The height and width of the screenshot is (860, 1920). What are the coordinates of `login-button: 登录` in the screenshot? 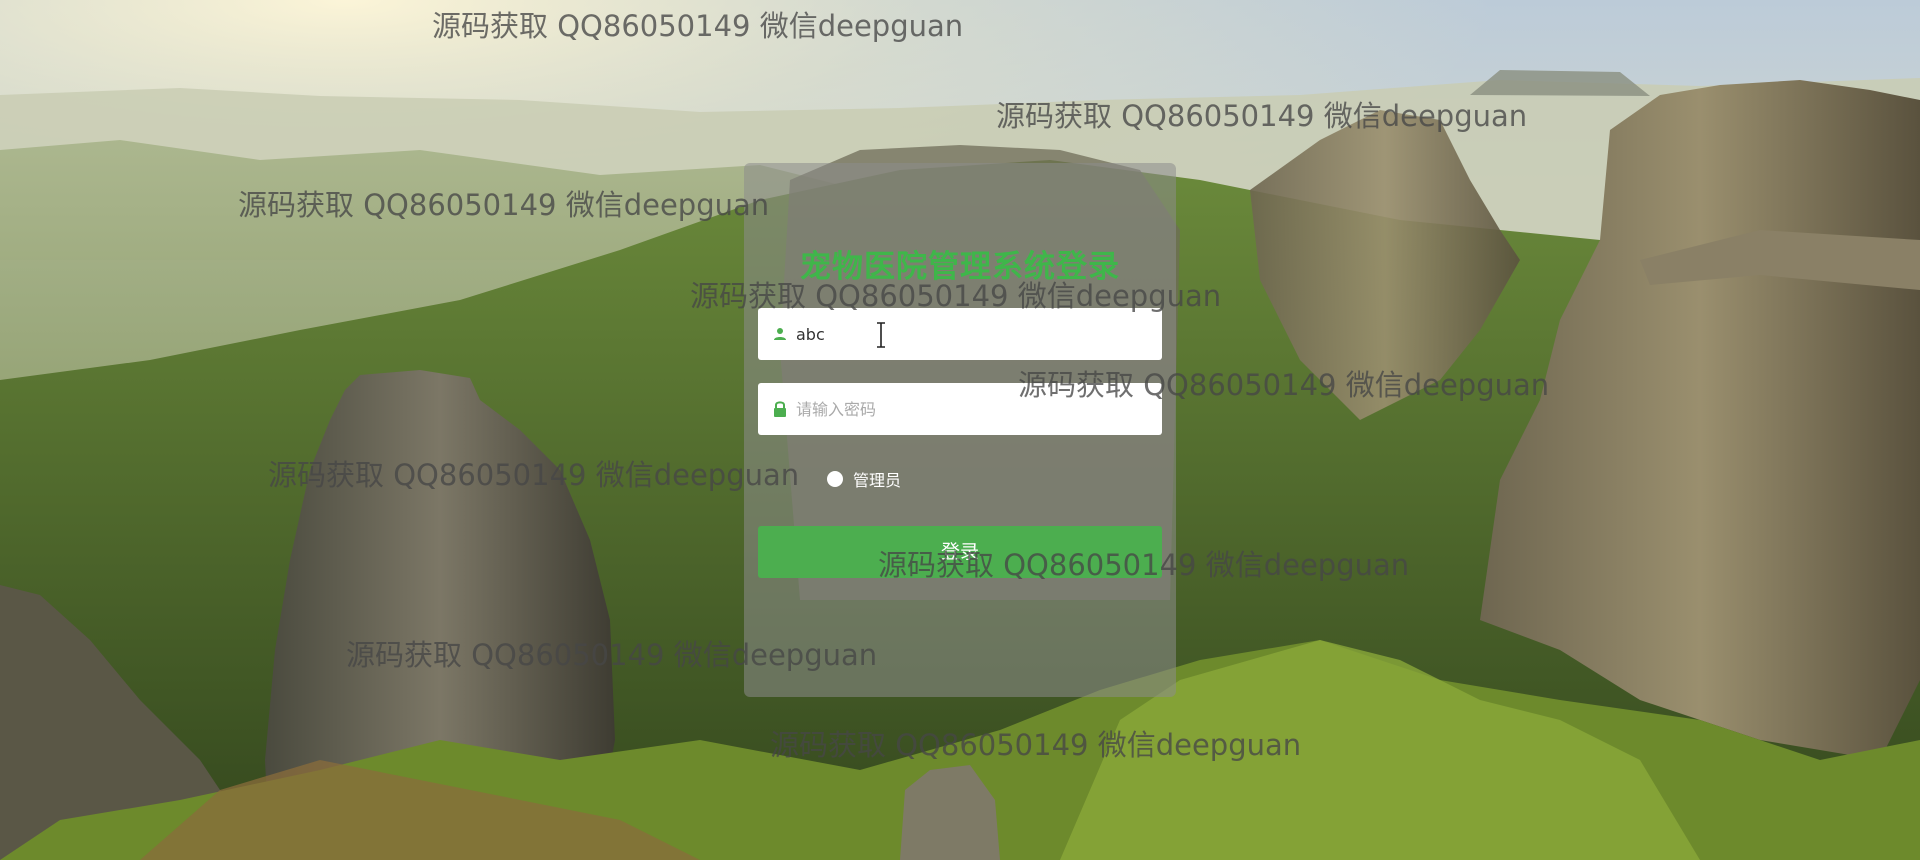 It's located at (960, 552).